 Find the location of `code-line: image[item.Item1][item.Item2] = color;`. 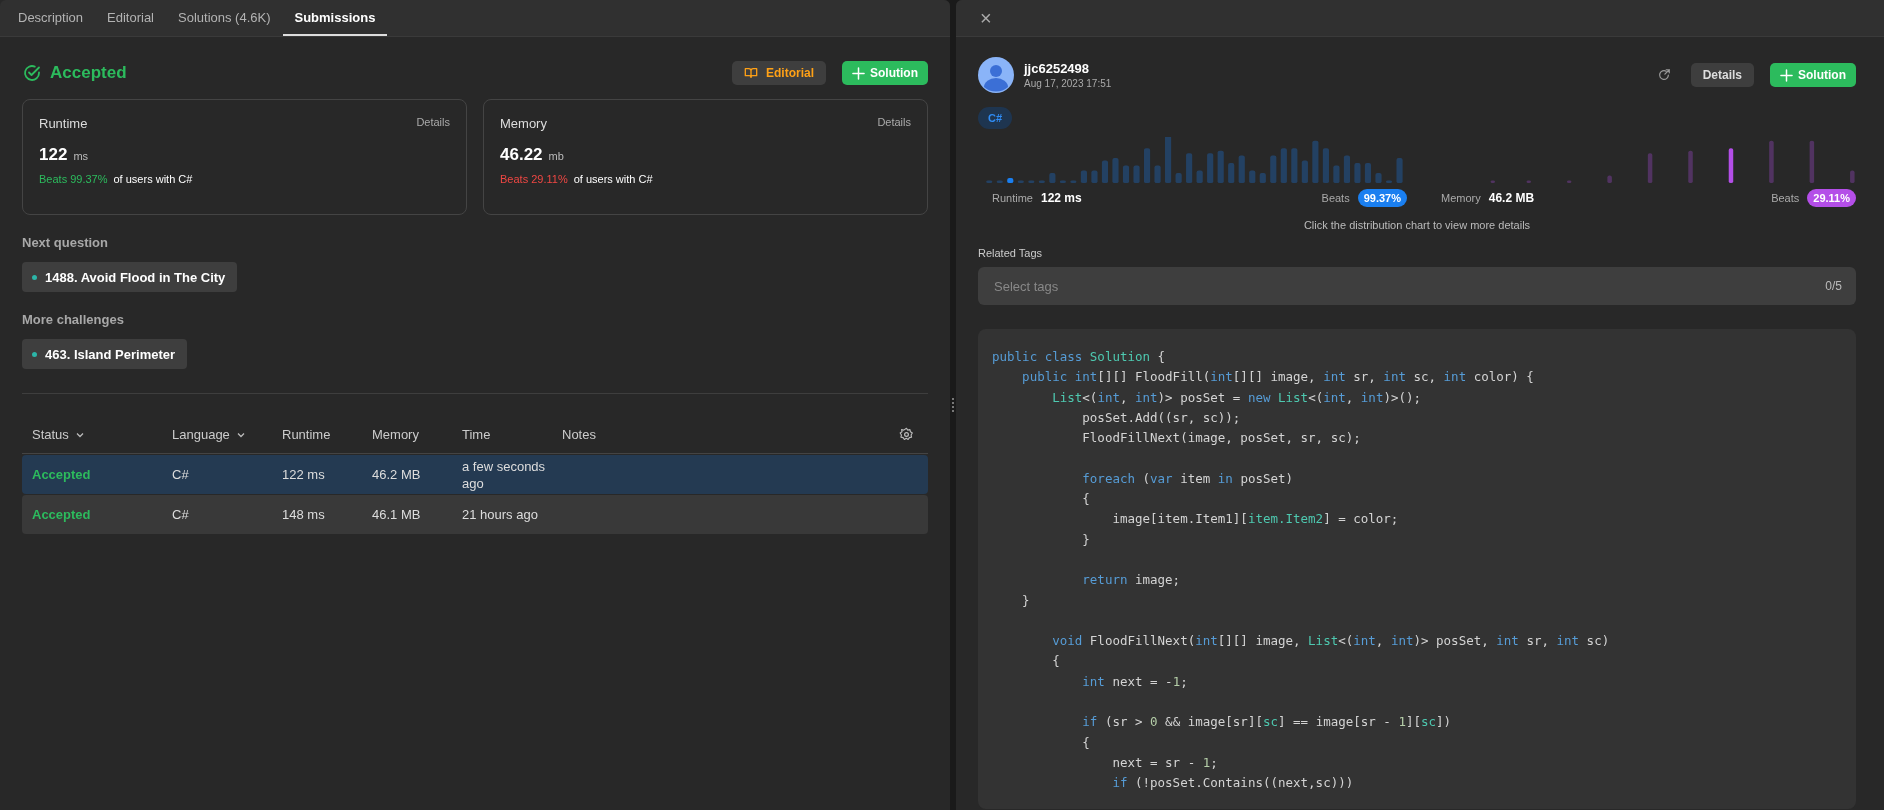

code-line: image[item.Item1][item.Item2] = color; is located at coordinates (1255, 519).